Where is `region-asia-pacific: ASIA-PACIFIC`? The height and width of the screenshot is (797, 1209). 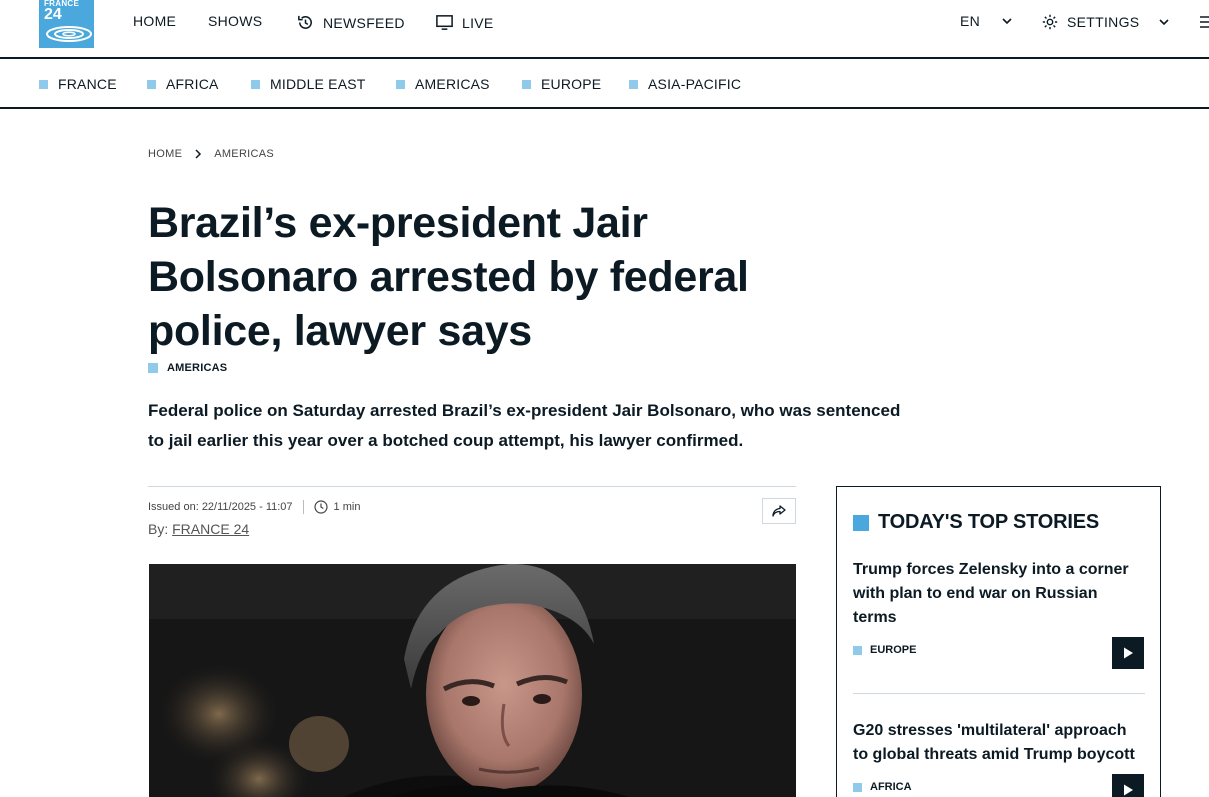
region-asia-pacific: ASIA-PACIFIC is located at coordinates (685, 84).